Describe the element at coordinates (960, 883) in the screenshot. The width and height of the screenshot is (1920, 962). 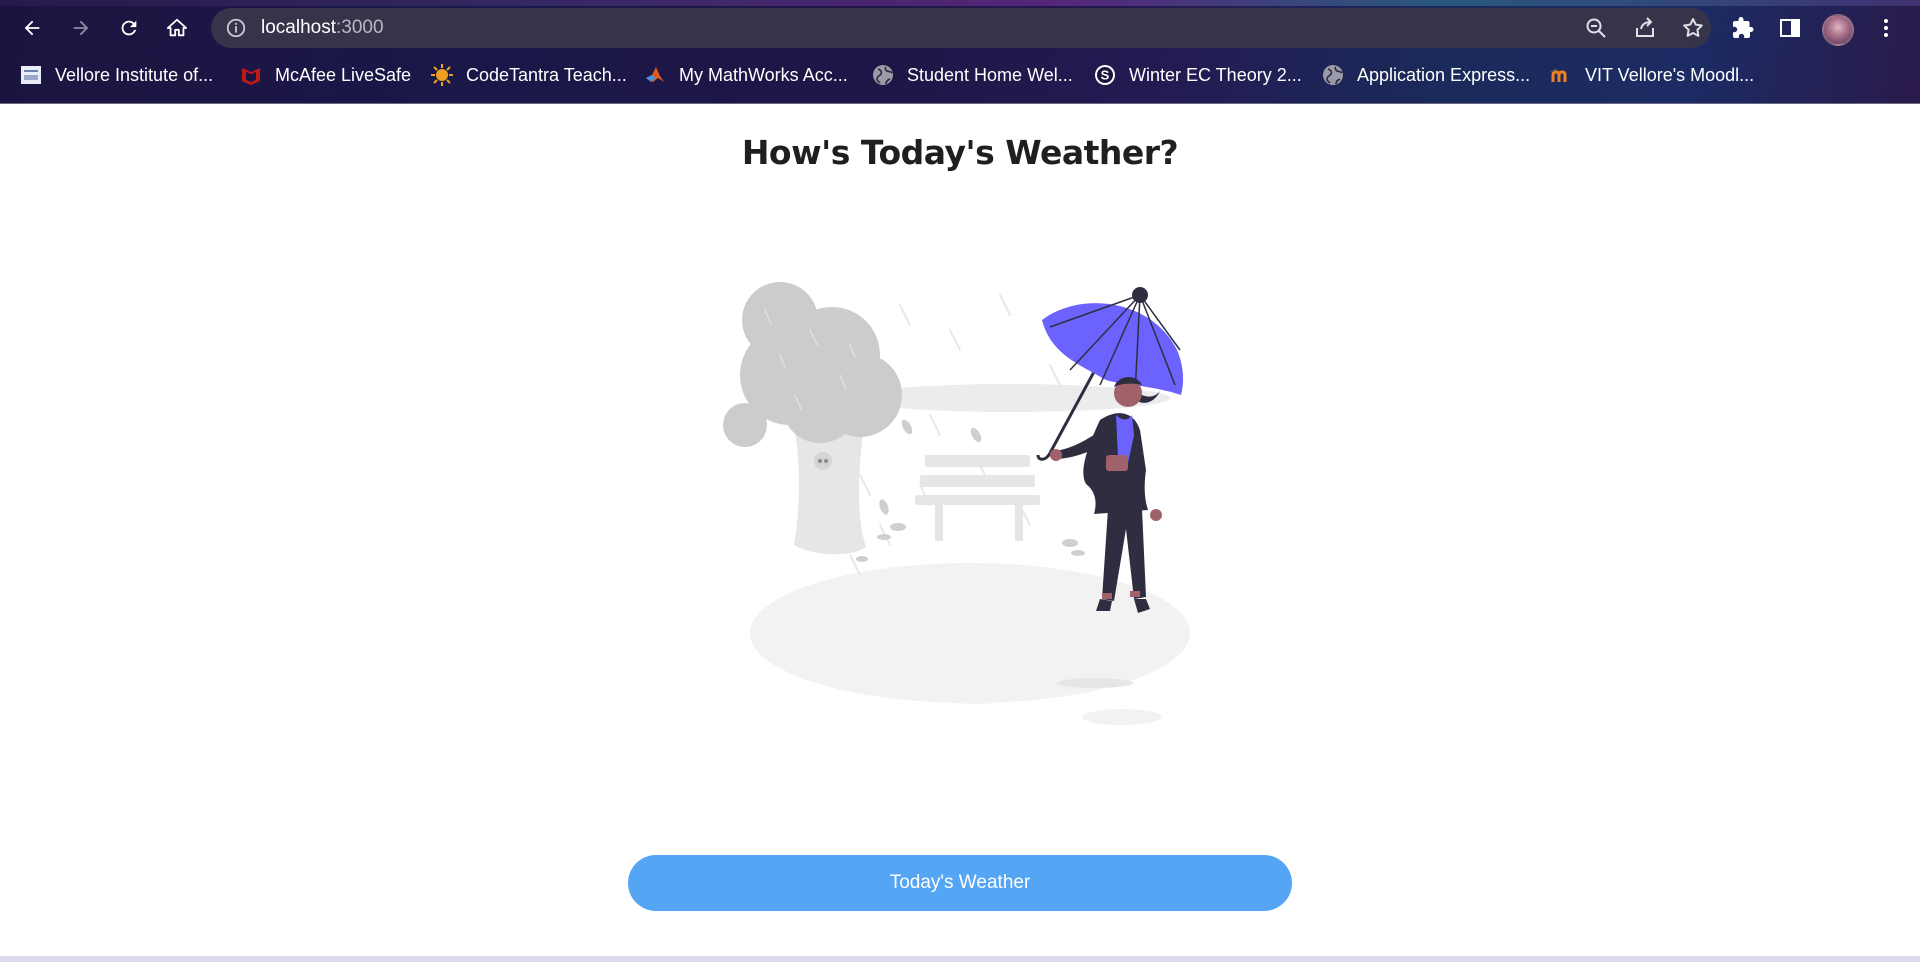
I see `todays-weather-button: Today's Weather` at that location.